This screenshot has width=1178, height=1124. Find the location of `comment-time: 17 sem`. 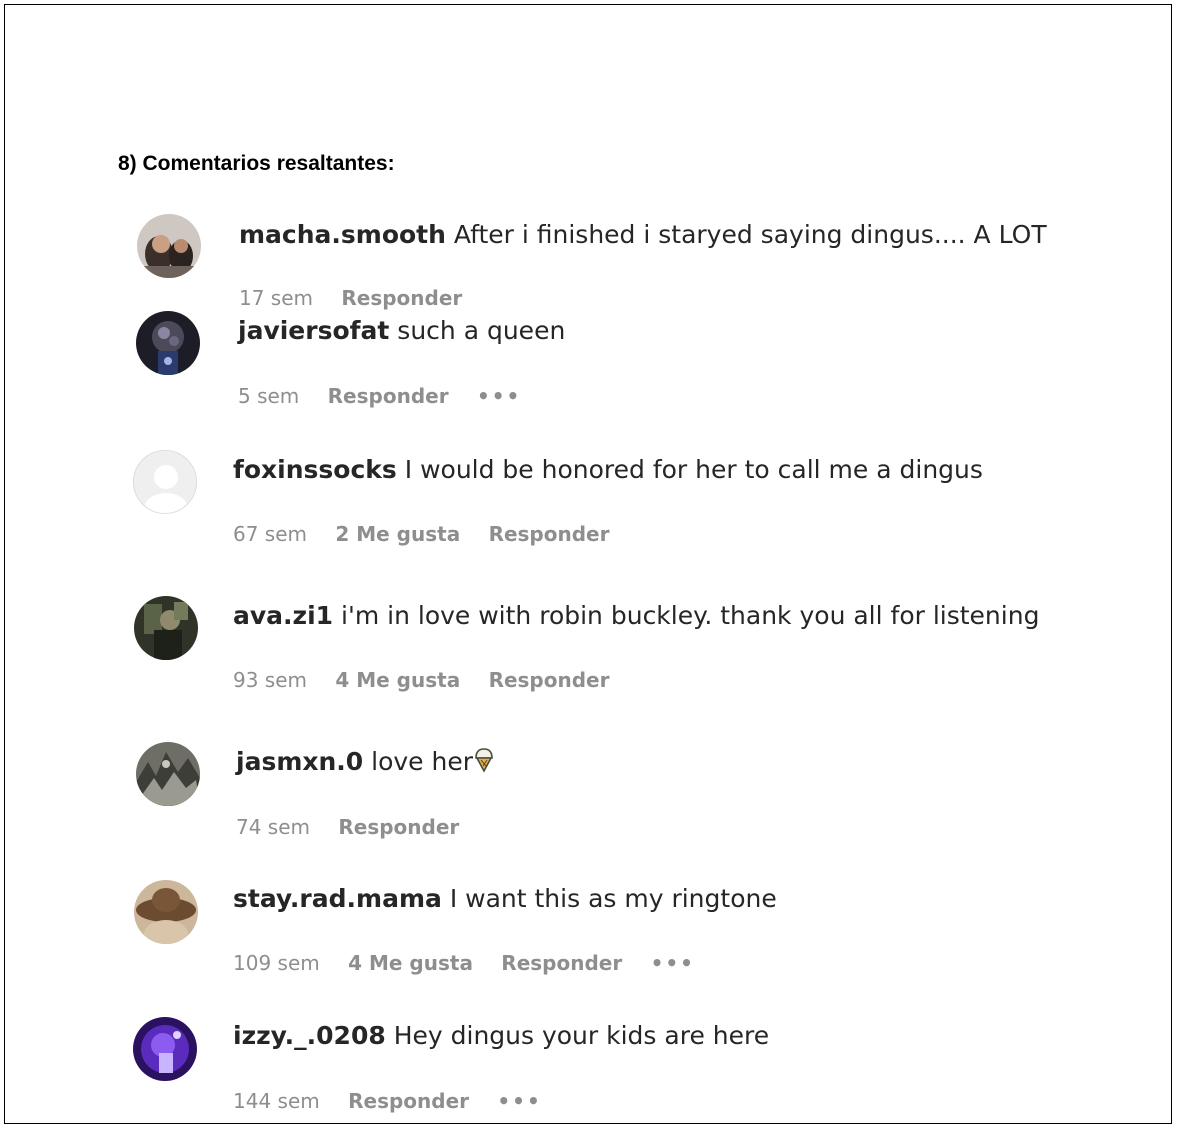

comment-time: 17 sem is located at coordinates (276, 298).